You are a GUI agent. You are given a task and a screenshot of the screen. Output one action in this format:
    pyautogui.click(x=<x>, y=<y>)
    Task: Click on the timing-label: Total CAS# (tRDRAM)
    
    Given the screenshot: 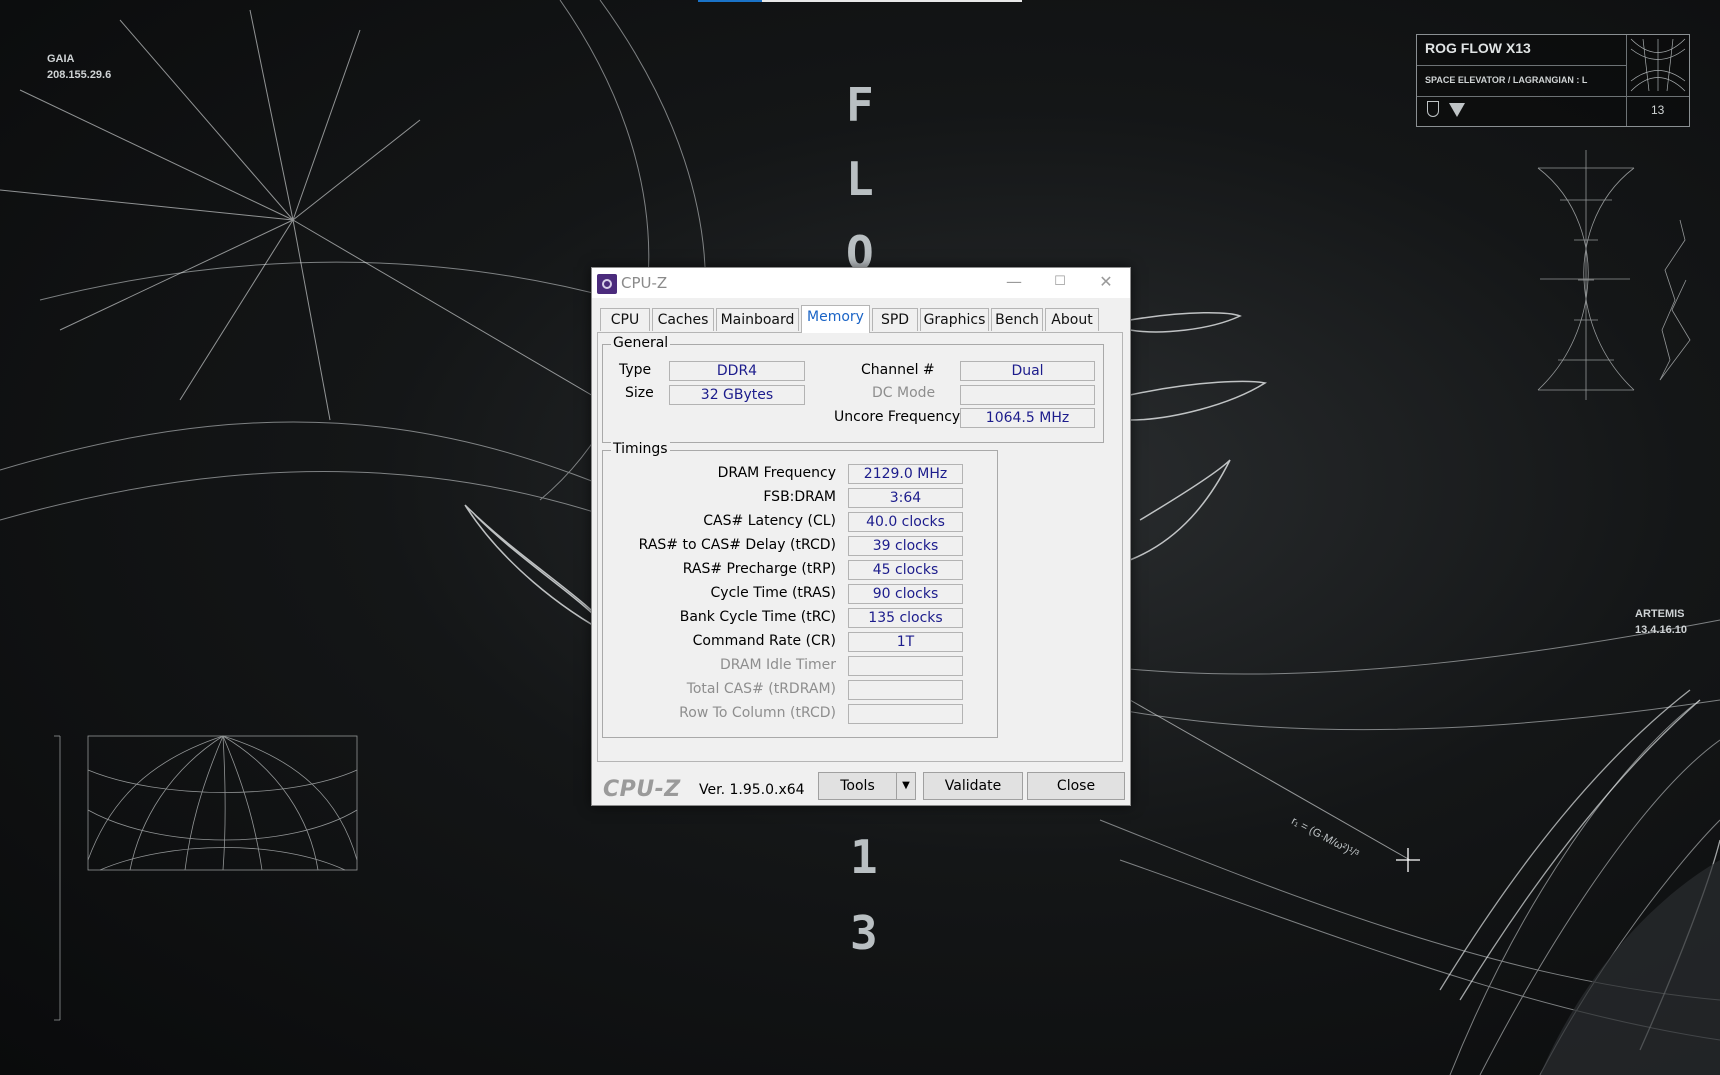 What is the action you would take?
    pyautogui.click(x=761, y=689)
    